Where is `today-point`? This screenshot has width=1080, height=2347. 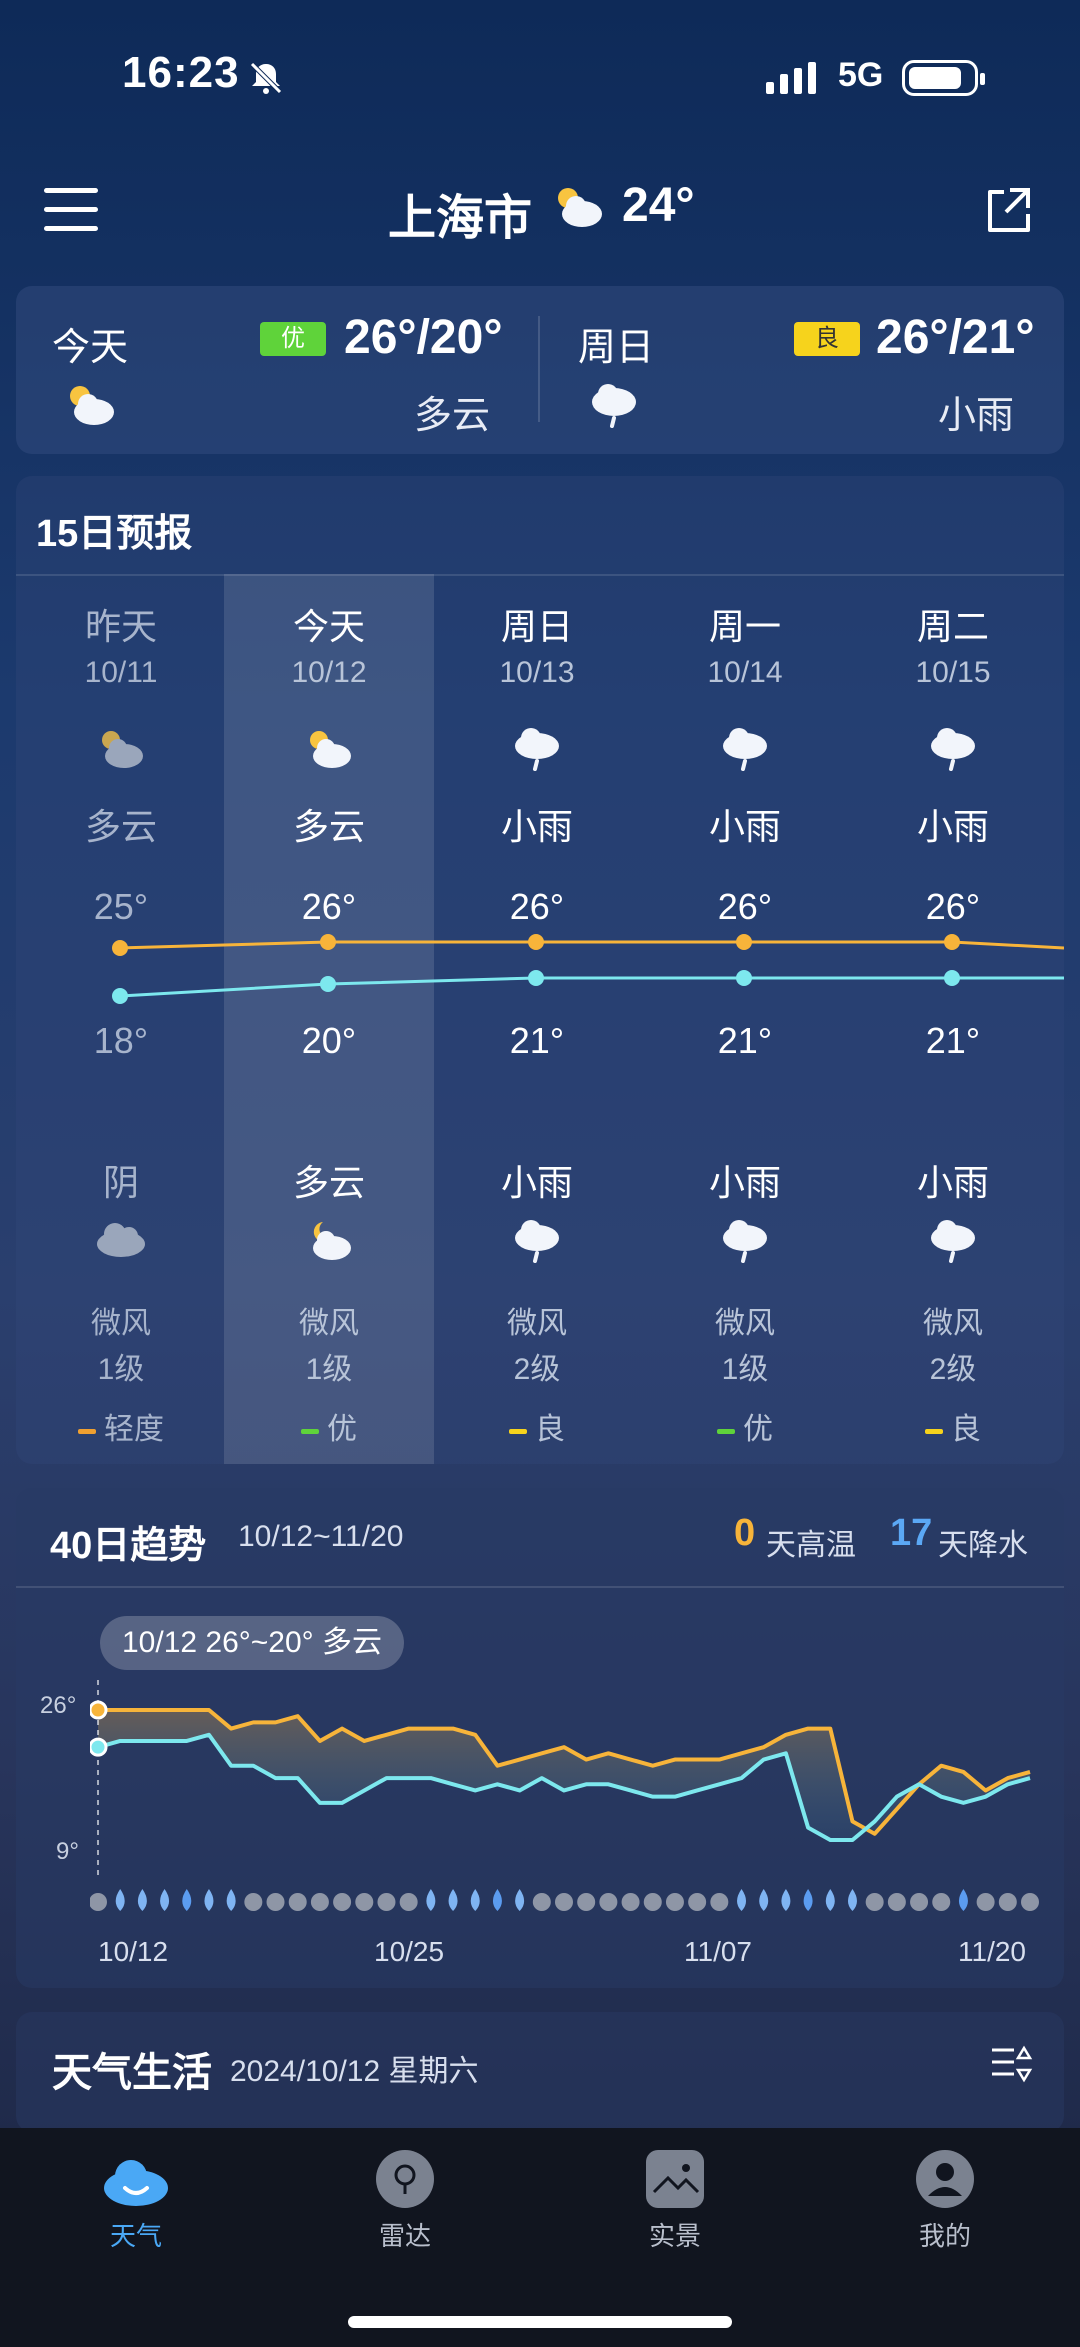
today-point is located at coordinates (99, 1747).